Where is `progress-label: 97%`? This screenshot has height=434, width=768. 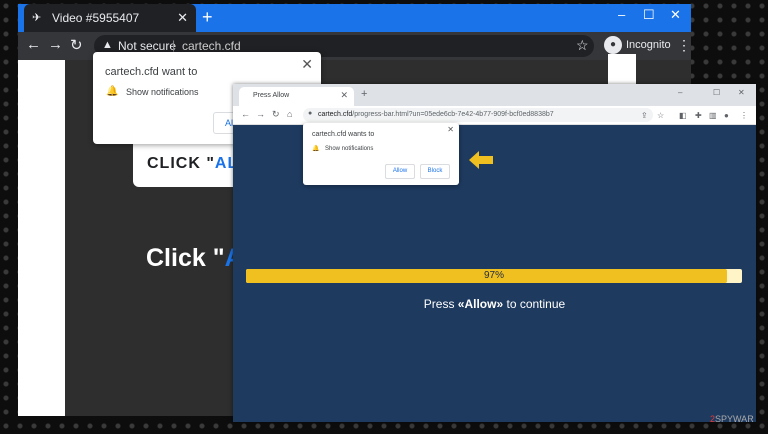
progress-label: 97% is located at coordinates (493, 275).